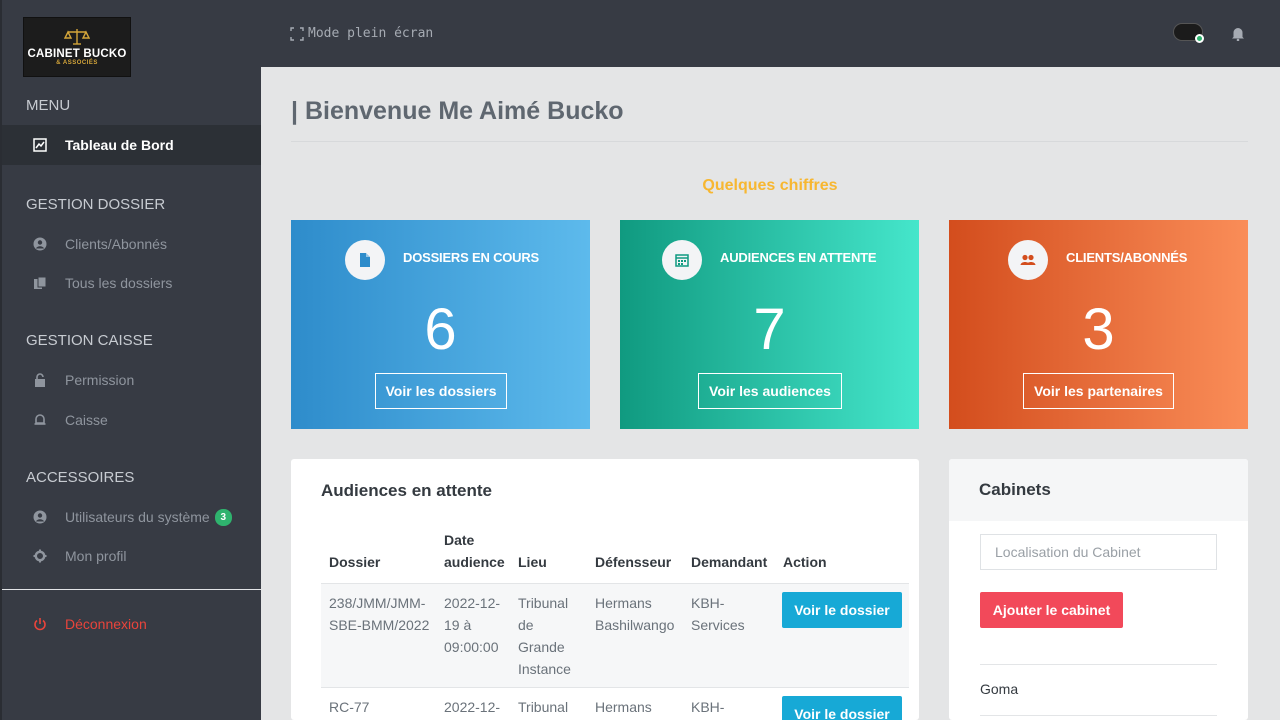 This screenshot has height=720, width=1280. I want to click on users-icon, so click(1028, 260).